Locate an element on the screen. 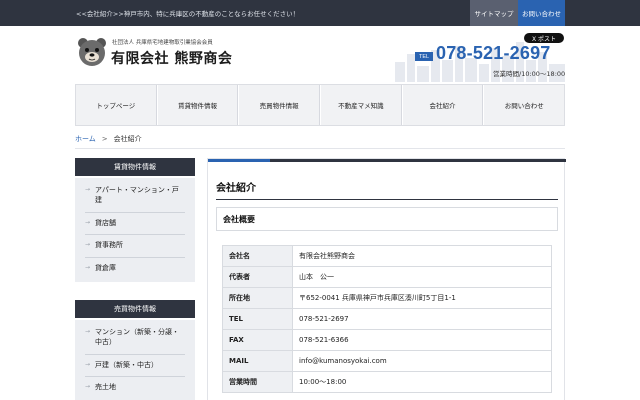 The image size is (640, 400). site-logo: 社団法人 兵庫県宅地建物取引業協会会員 有限会社 熊野商会 is located at coordinates (154, 52).